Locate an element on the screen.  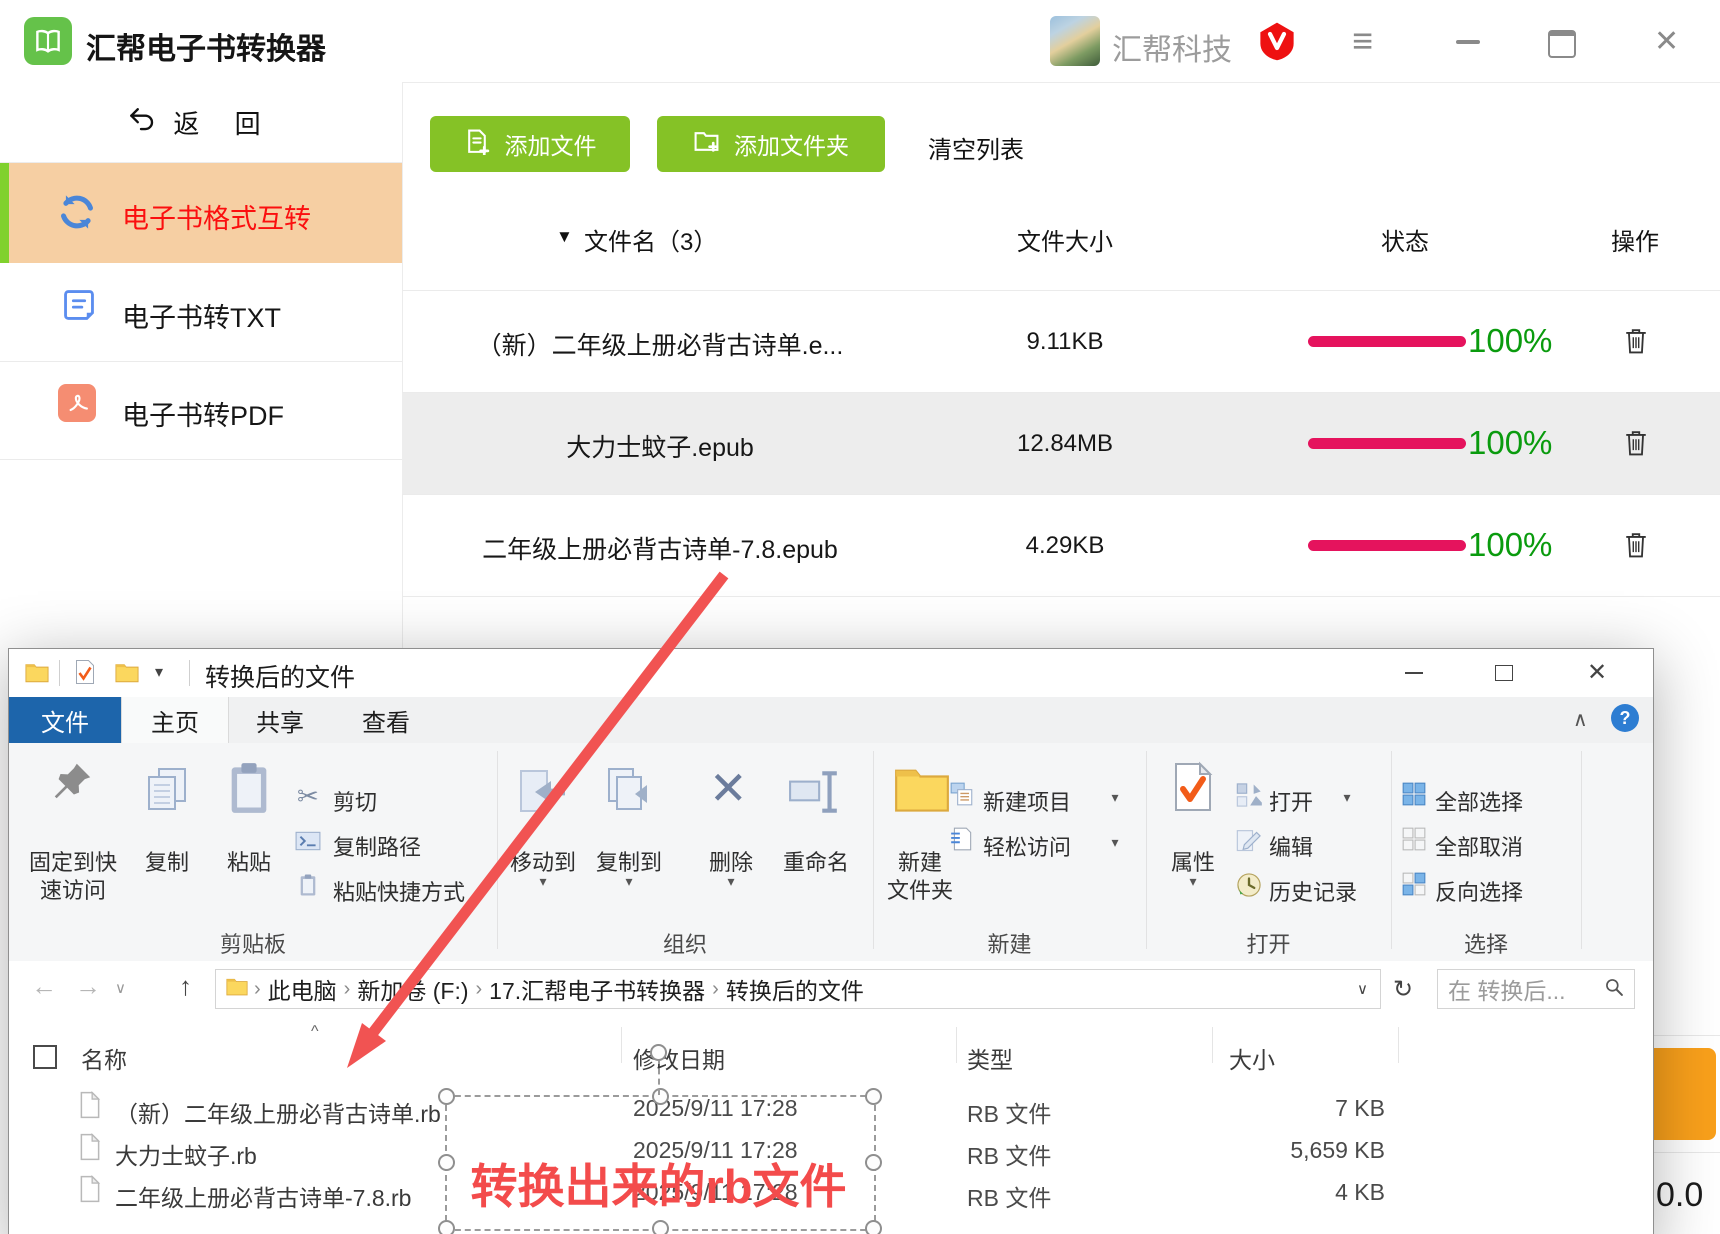
vip-badge-icon is located at coordinates (1277, 43).